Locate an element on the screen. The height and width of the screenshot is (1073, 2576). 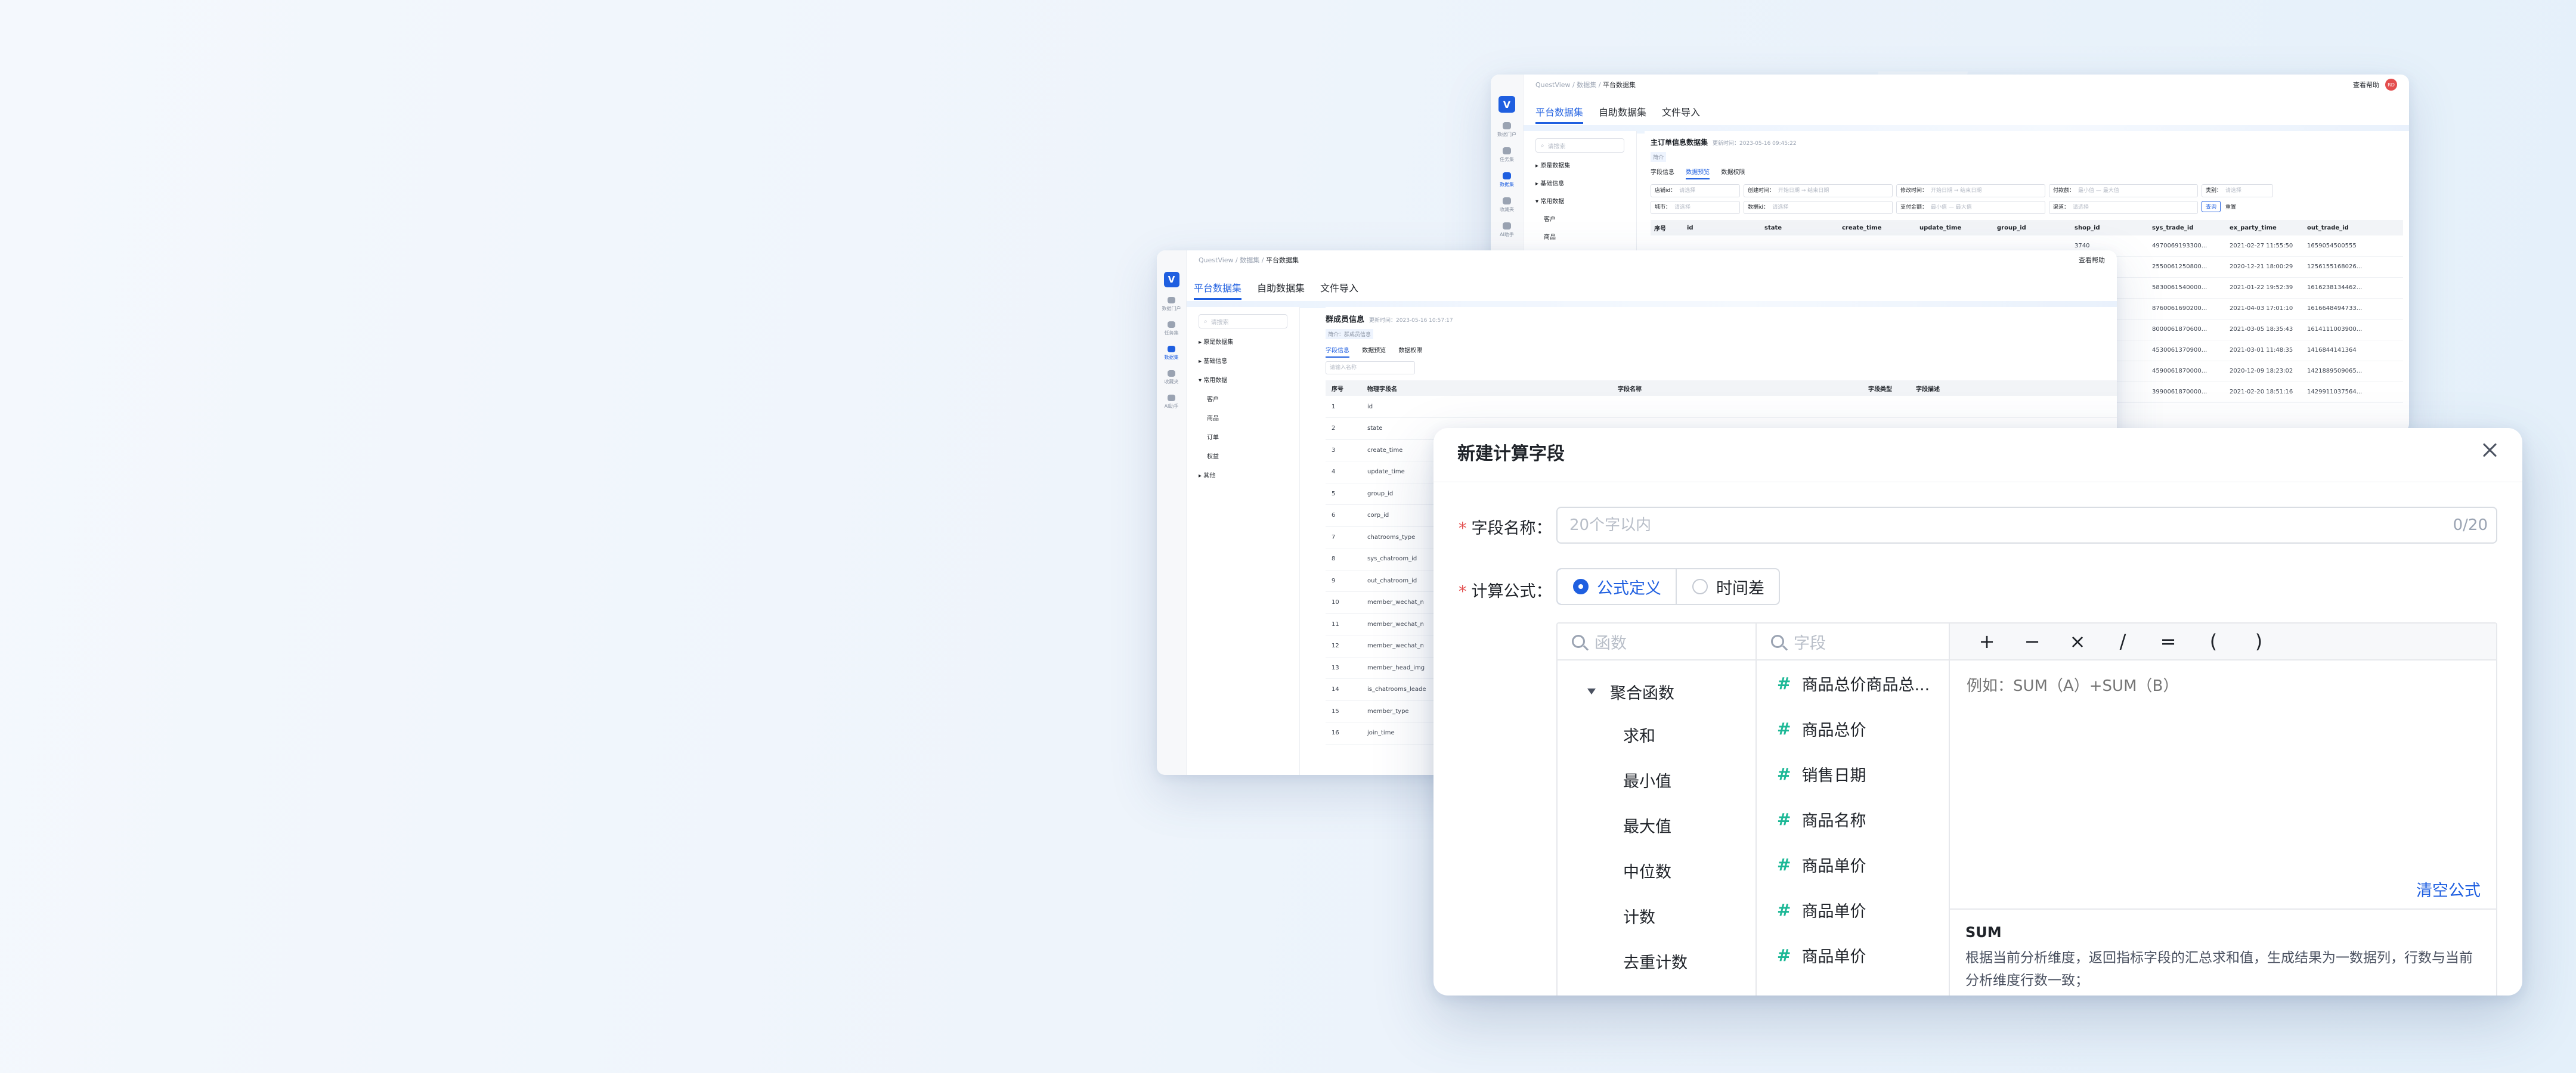
field-search-input: 字段 is located at coordinates (1853, 642).